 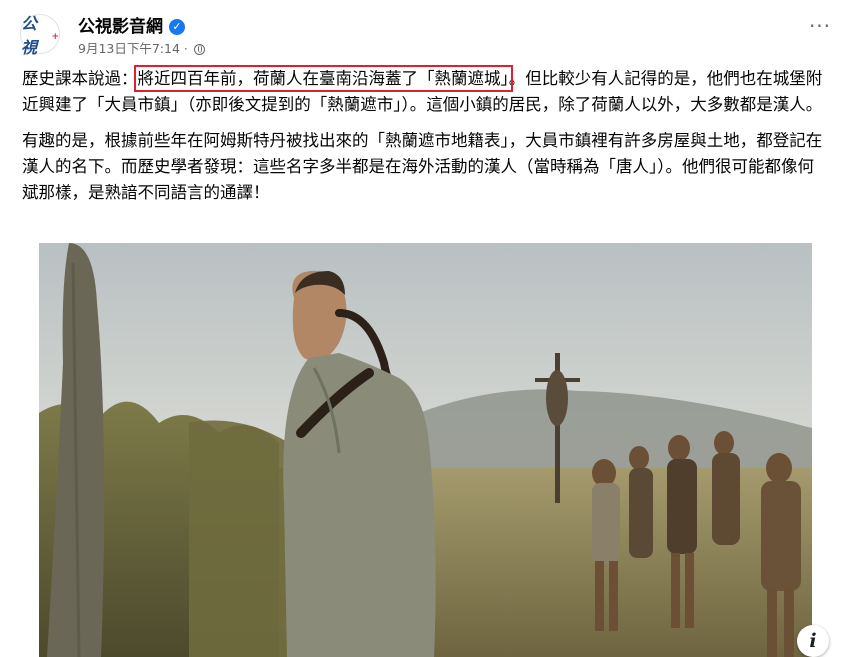 I want to click on paragraph-1-lead: 歷史課本說過：, so click(x=80, y=78).